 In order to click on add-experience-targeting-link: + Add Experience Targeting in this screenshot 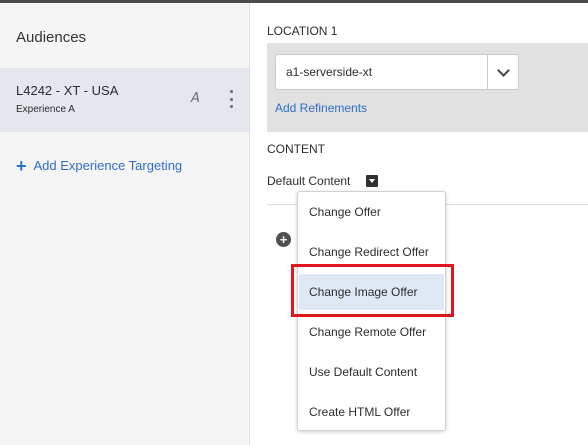, I will do `click(99, 165)`.